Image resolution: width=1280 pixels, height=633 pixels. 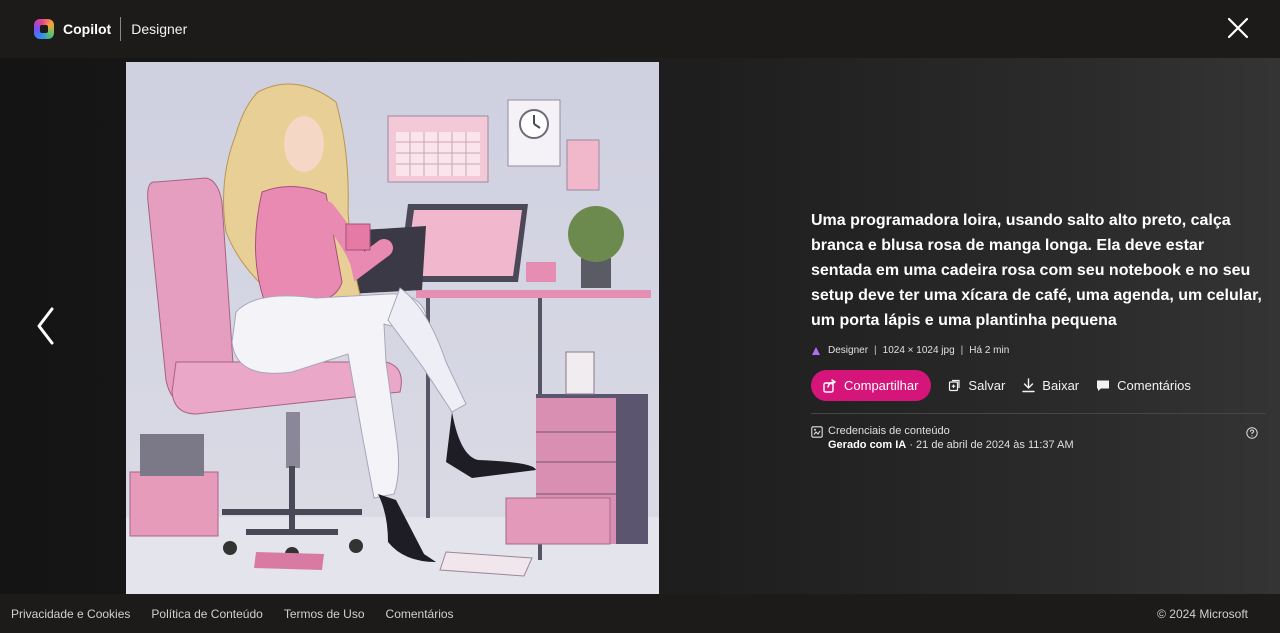 I want to click on comments-button: Comentários, so click(x=1143, y=385).